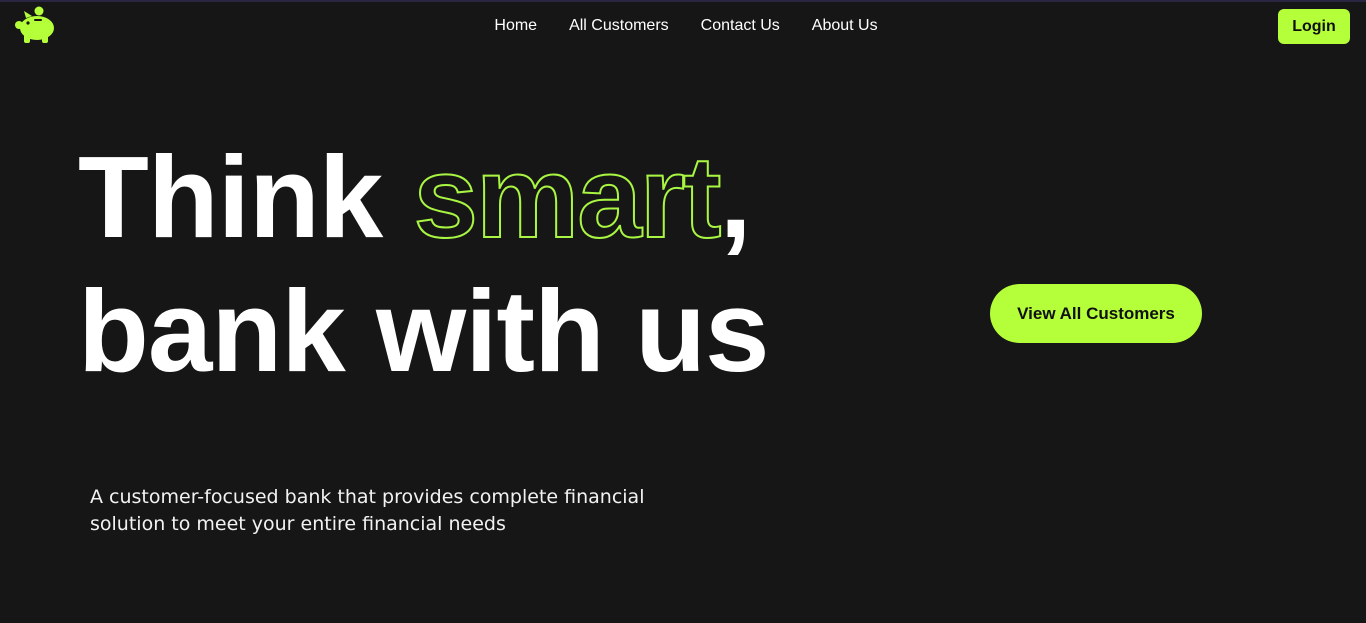  Describe the element at coordinates (619, 26) in the screenshot. I see `nav-all-customers: All Customers` at that location.